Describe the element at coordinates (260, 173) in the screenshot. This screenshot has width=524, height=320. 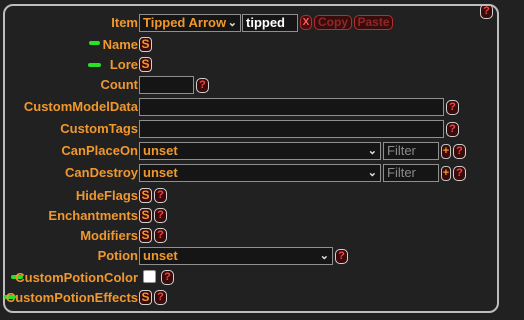
I see `can-destroy-select: unset ⌄` at that location.